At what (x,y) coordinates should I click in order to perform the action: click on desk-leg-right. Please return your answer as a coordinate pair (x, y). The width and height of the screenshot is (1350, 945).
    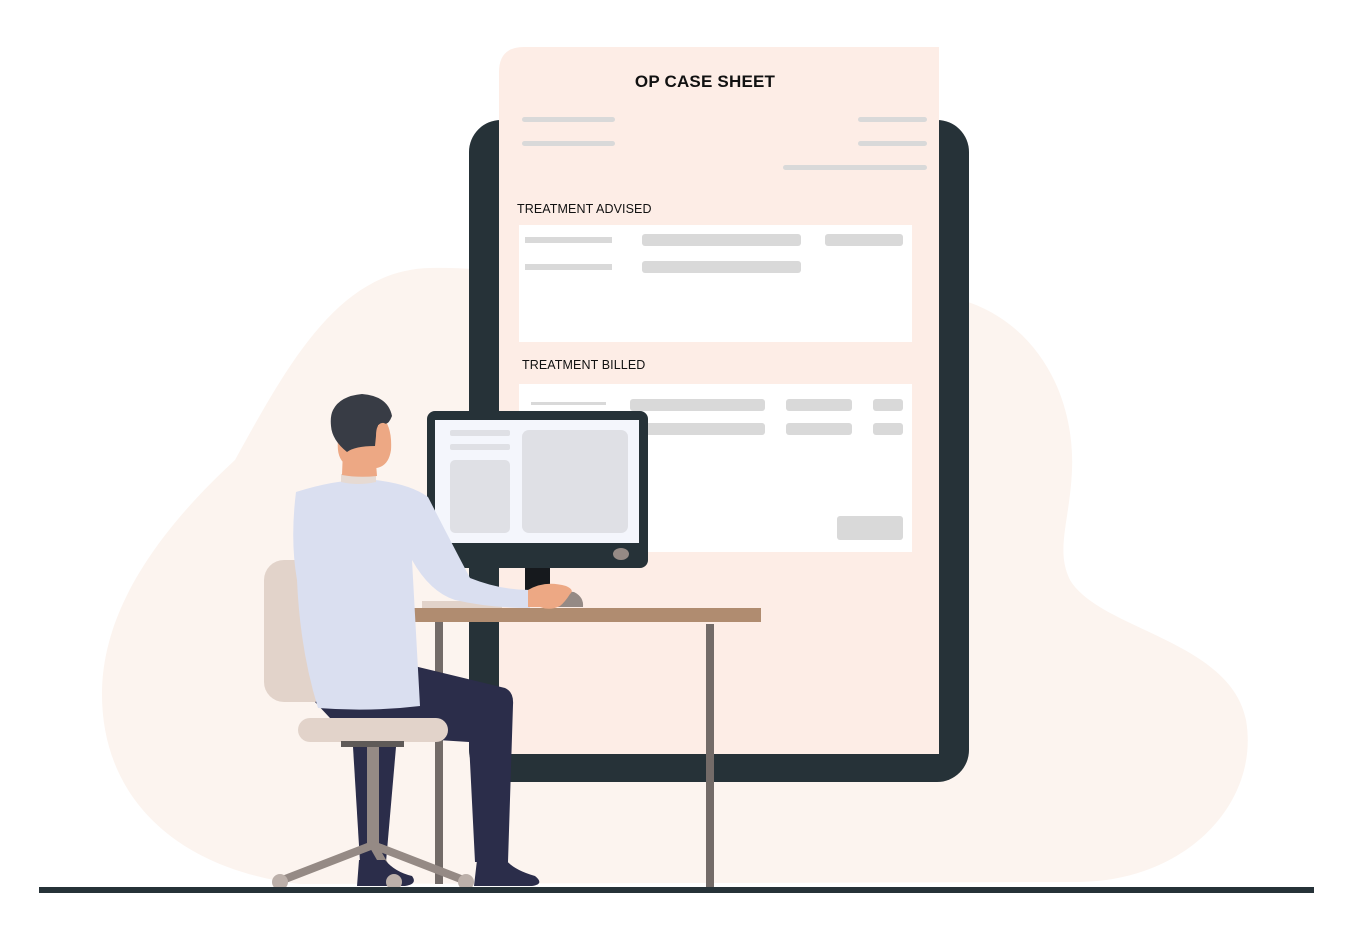
    Looking at the image, I should click on (710, 756).